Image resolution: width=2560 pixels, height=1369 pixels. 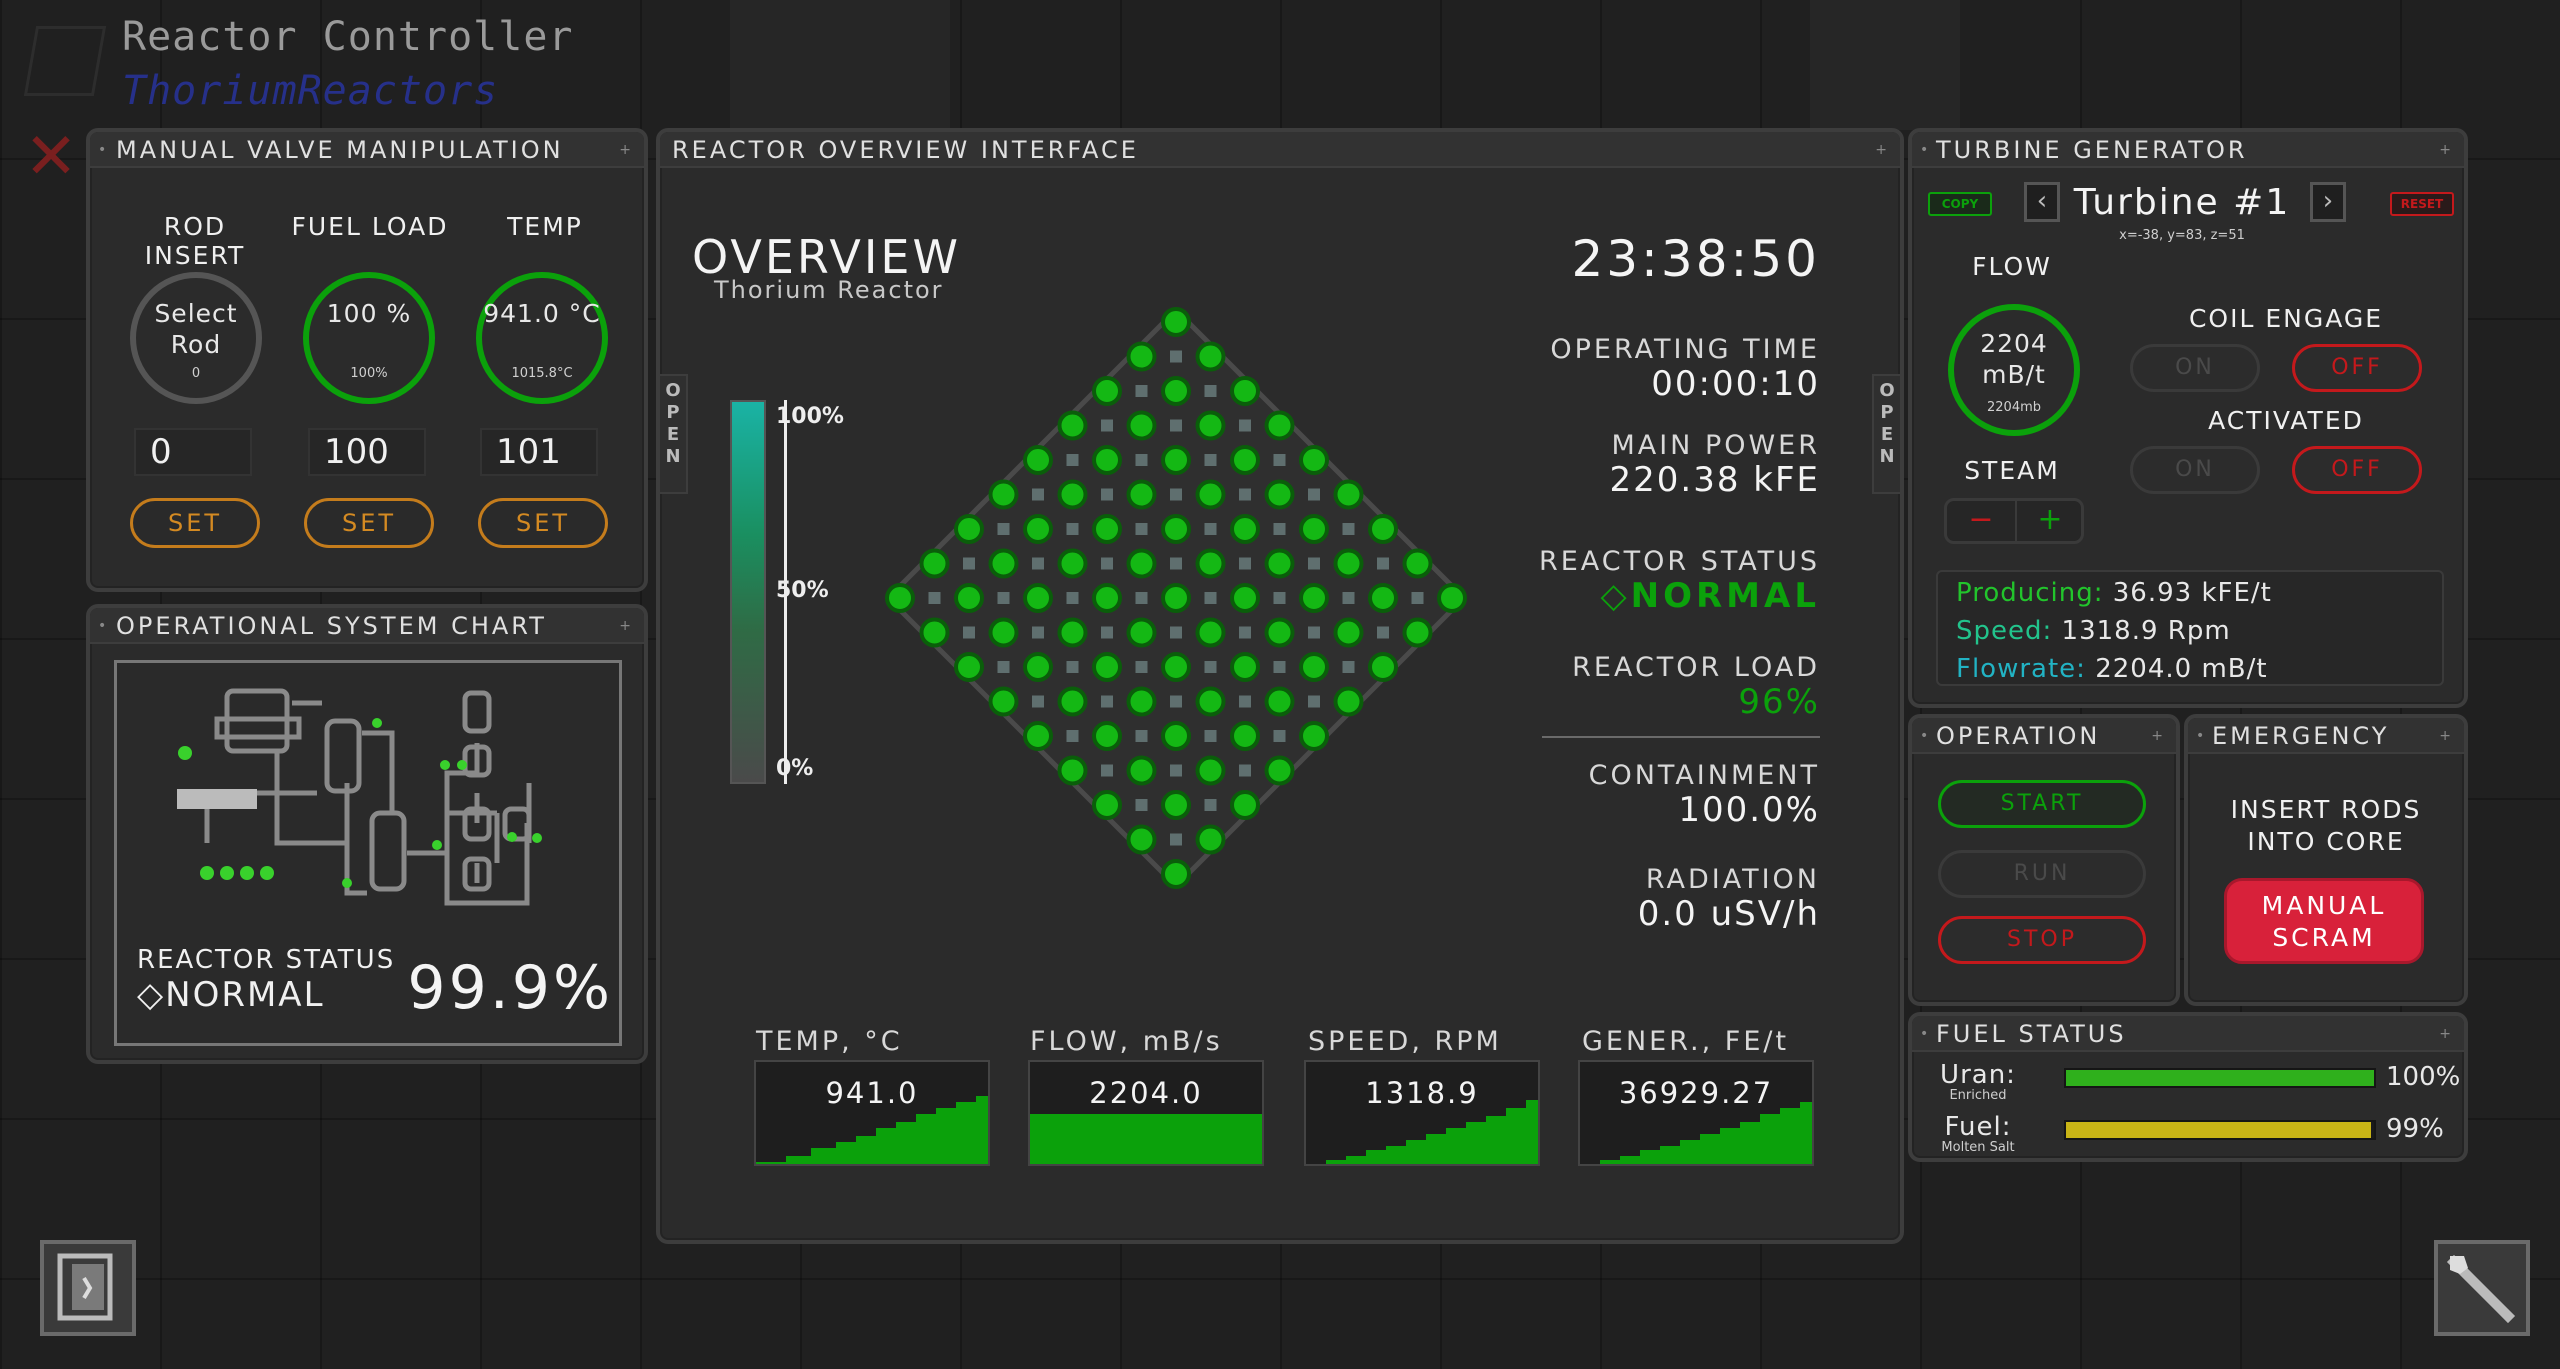 What do you see at coordinates (539, 452) in the screenshot?
I see `temp-input: 101` at bounding box center [539, 452].